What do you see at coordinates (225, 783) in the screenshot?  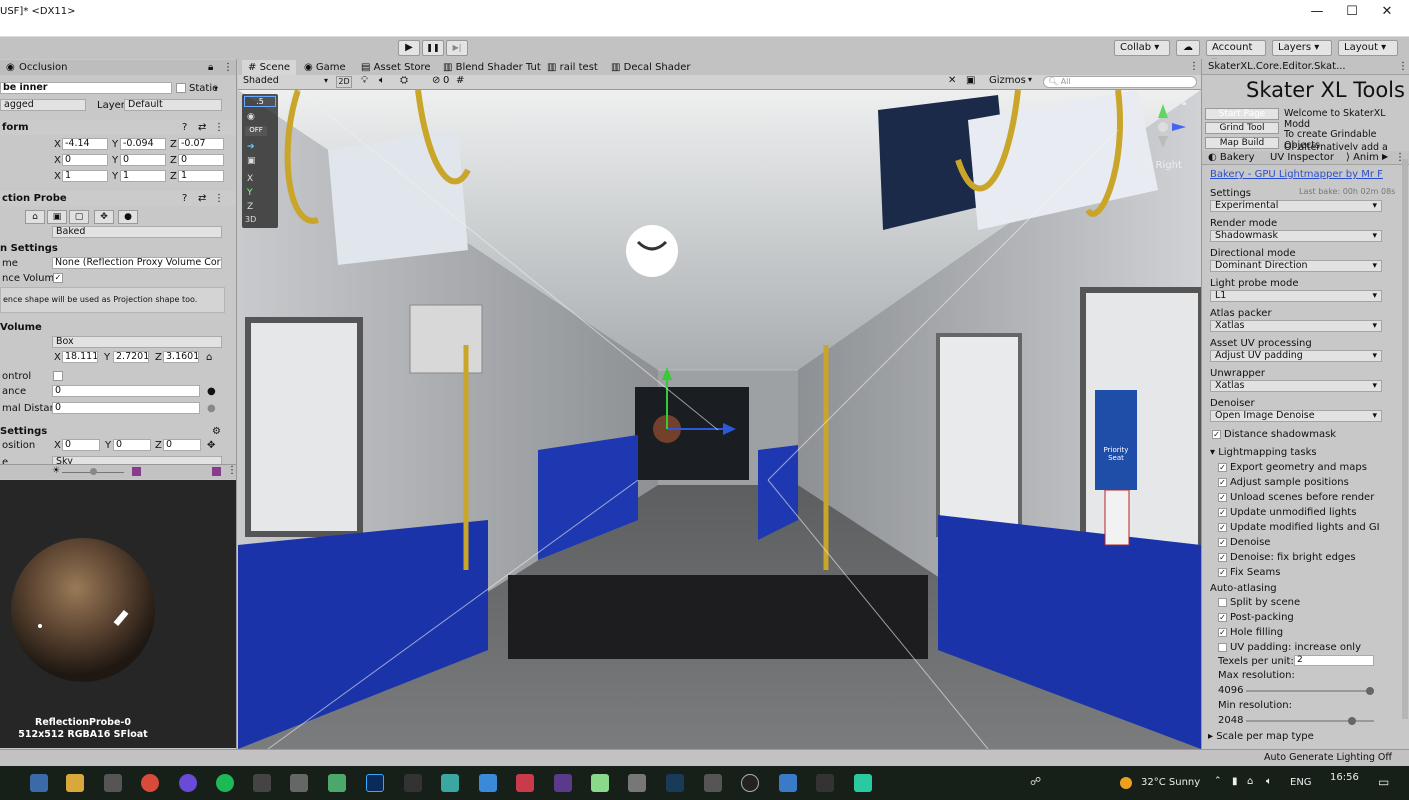 I see `spotify-icon` at bounding box center [225, 783].